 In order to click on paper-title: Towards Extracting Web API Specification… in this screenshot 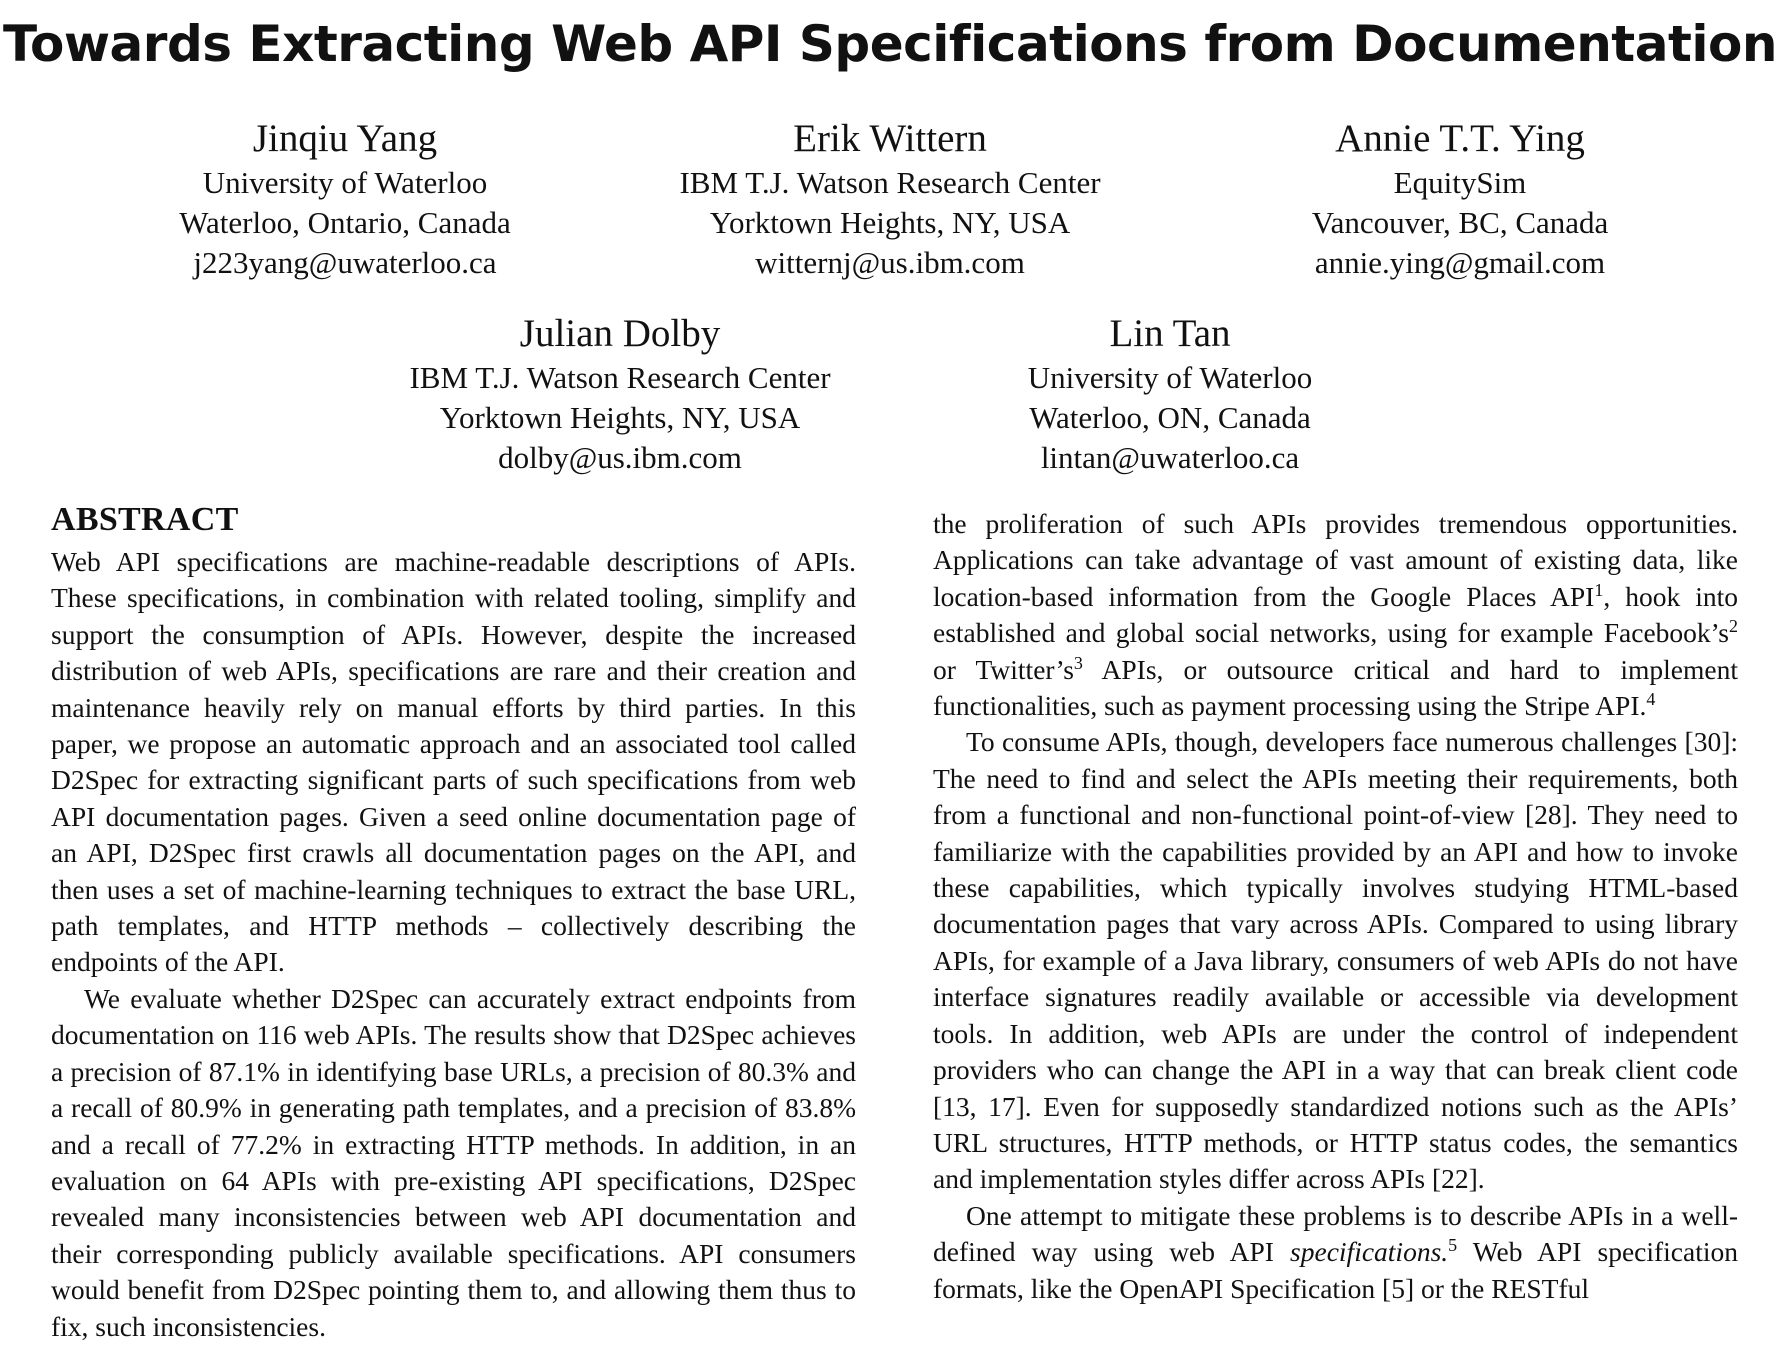, I will do `click(890, 44)`.